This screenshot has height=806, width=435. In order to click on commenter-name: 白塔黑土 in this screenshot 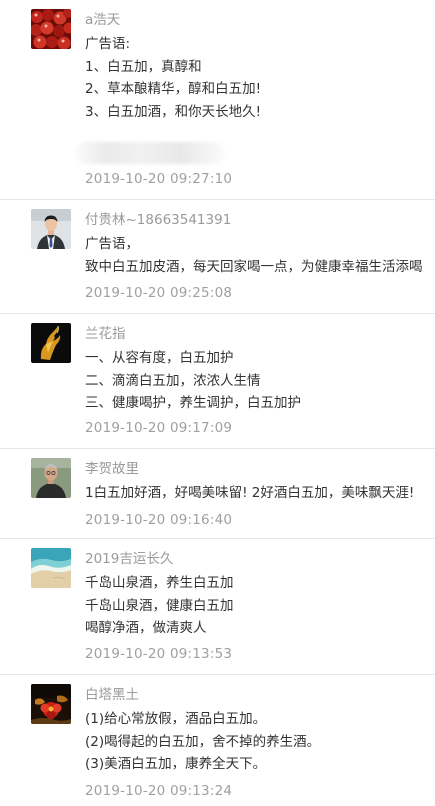, I will do `click(260, 695)`.